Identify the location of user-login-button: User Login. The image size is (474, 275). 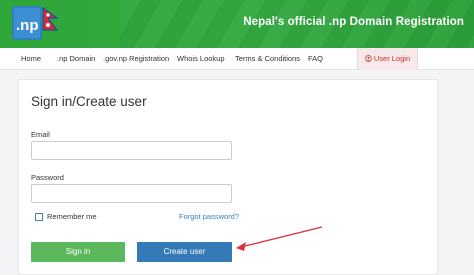
(387, 59).